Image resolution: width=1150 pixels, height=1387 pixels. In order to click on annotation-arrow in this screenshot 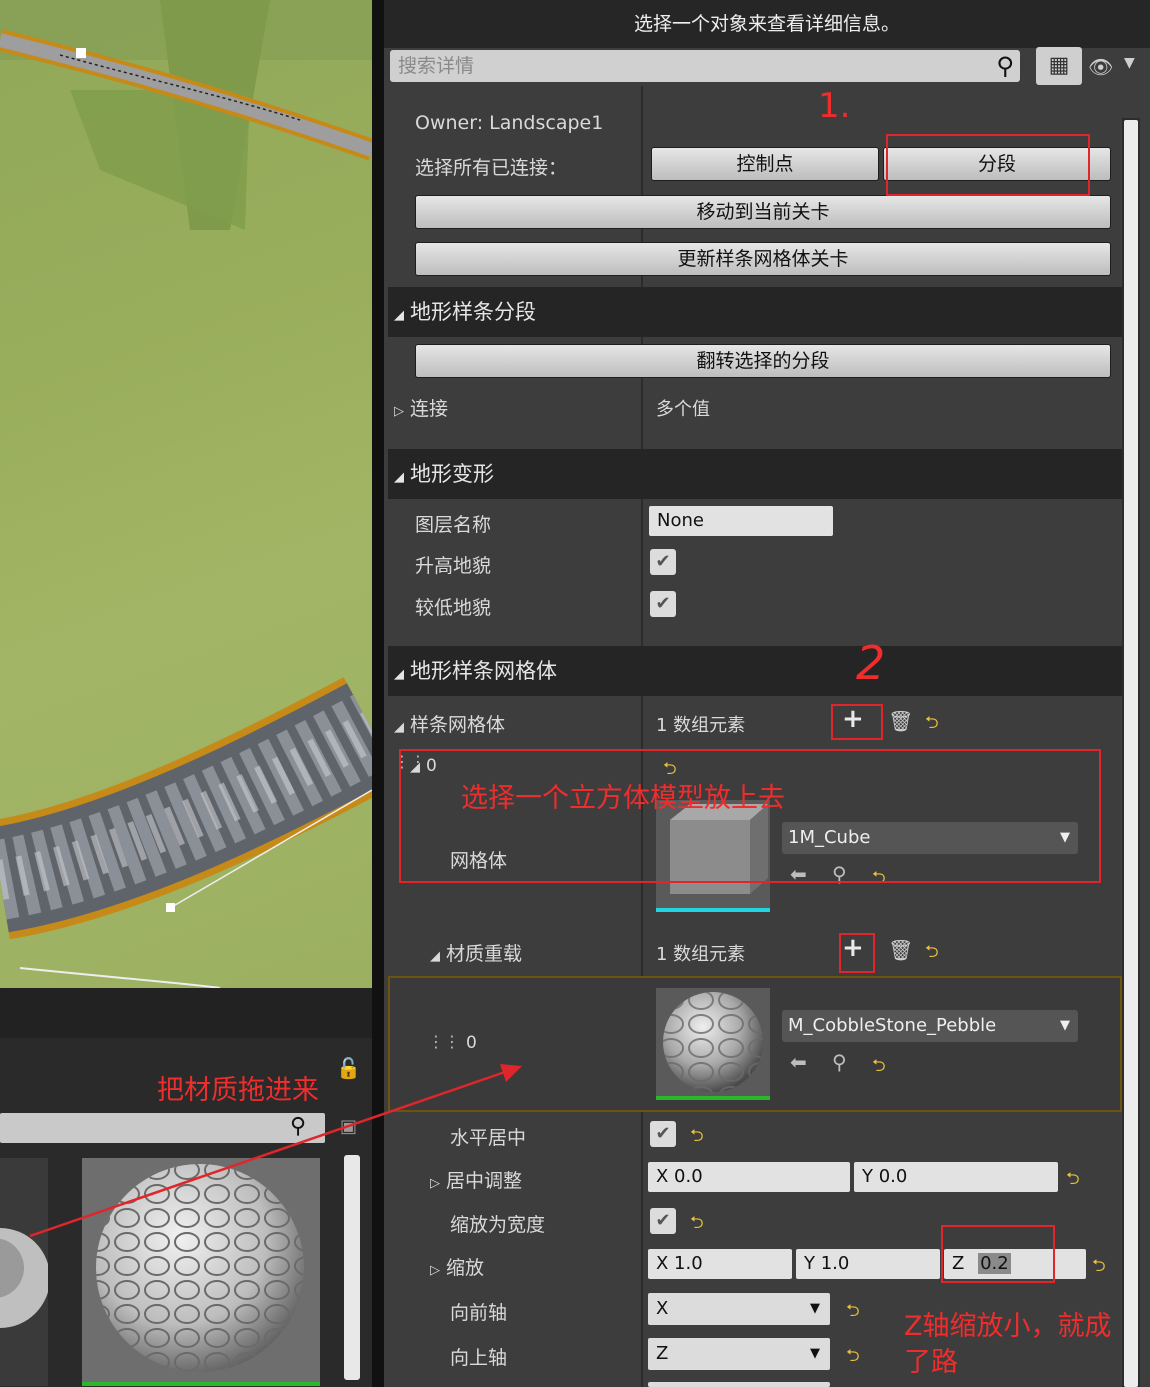, I will do `click(275, 1151)`.